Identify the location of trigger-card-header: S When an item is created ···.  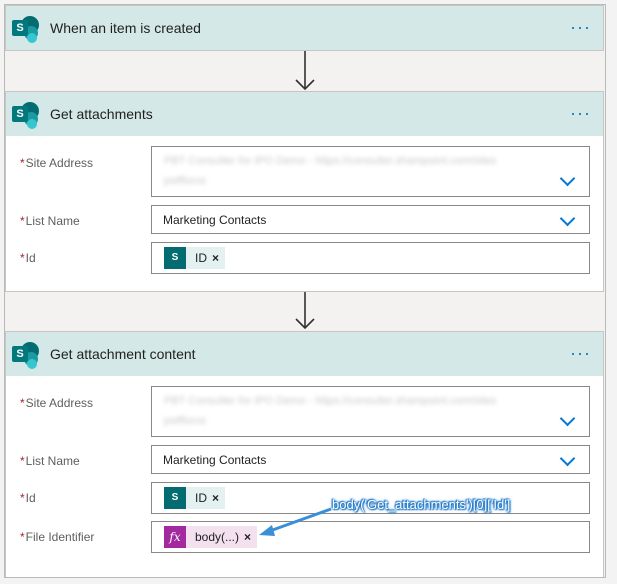
(304, 28).